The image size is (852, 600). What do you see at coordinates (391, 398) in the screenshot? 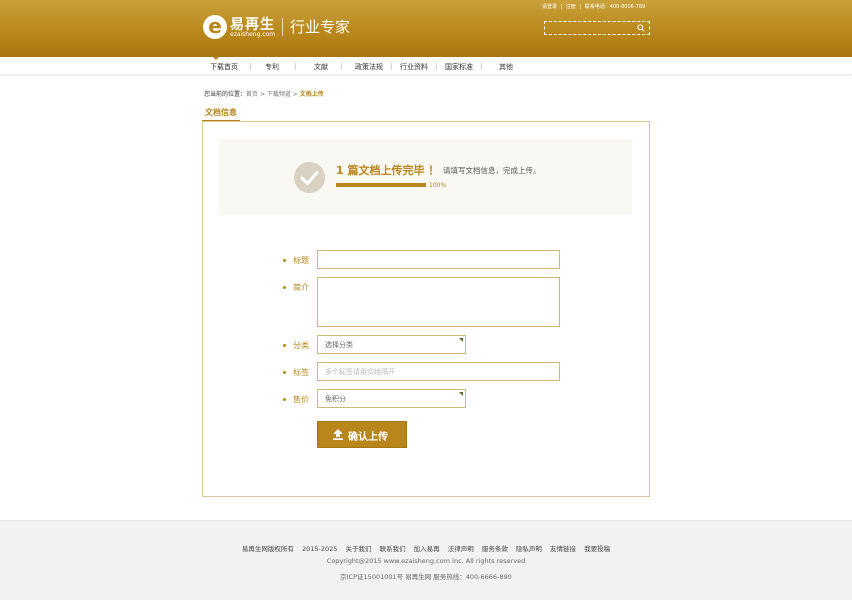
I see `price-select: 免积分` at bounding box center [391, 398].